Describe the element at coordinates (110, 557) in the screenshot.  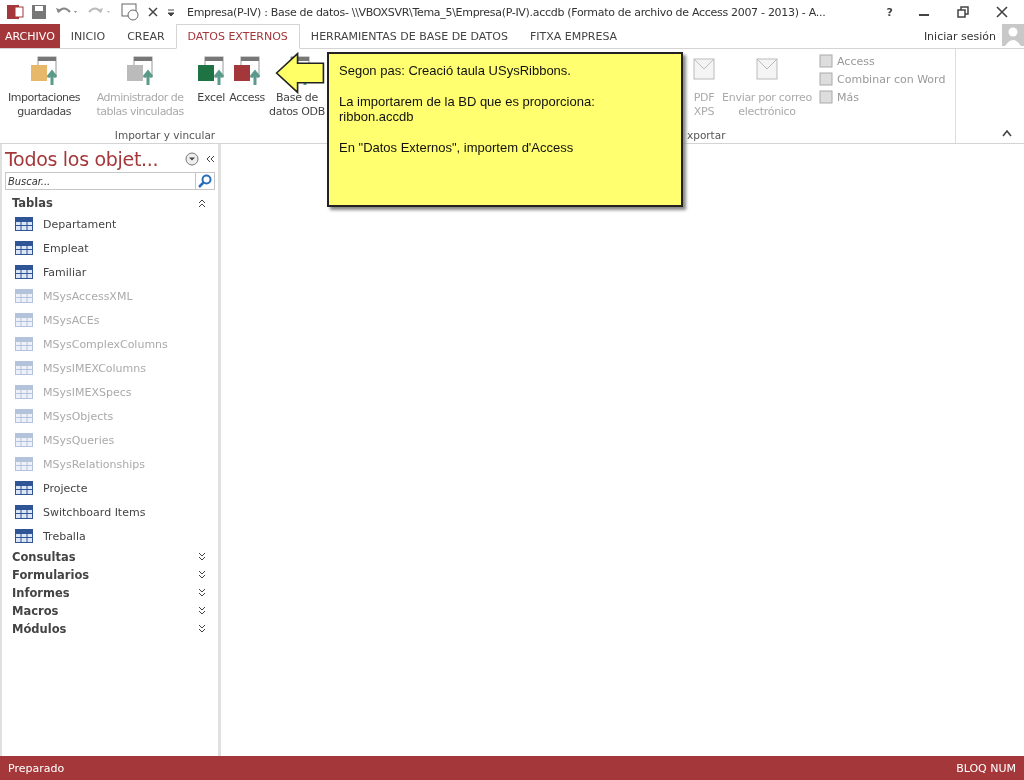
I see `nav-group-header: Consultas` at that location.